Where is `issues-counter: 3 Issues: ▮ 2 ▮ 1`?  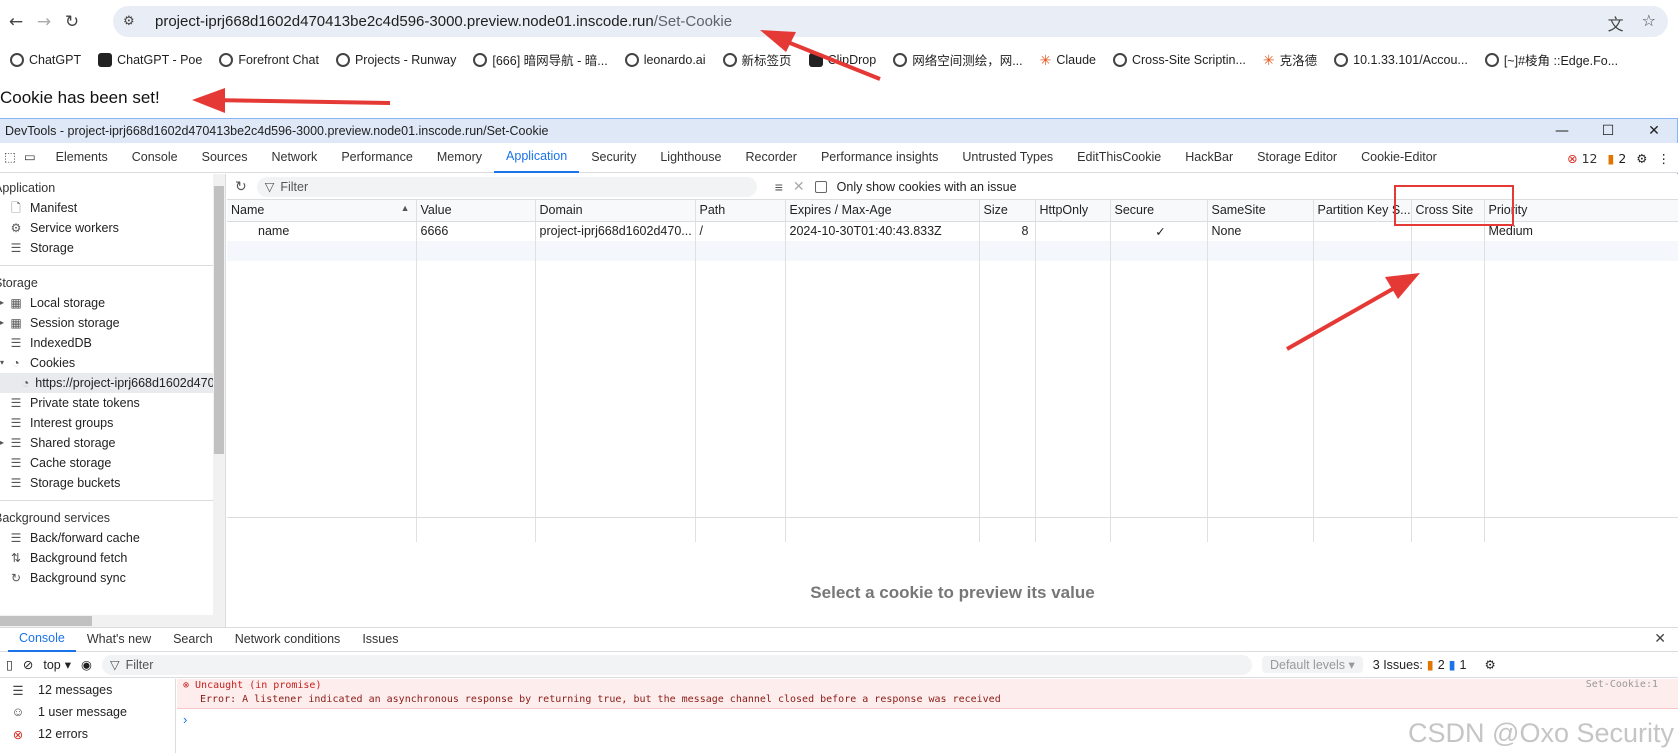 issues-counter: 3 Issues: ▮ 2 ▮ 1 is located at coordinates (1420, 665).